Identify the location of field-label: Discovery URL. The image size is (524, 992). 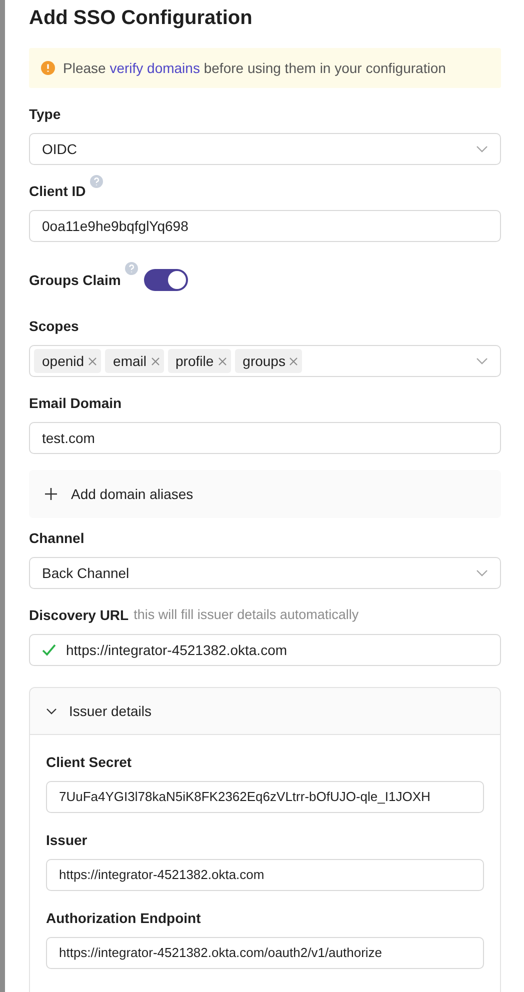
(79, 615).